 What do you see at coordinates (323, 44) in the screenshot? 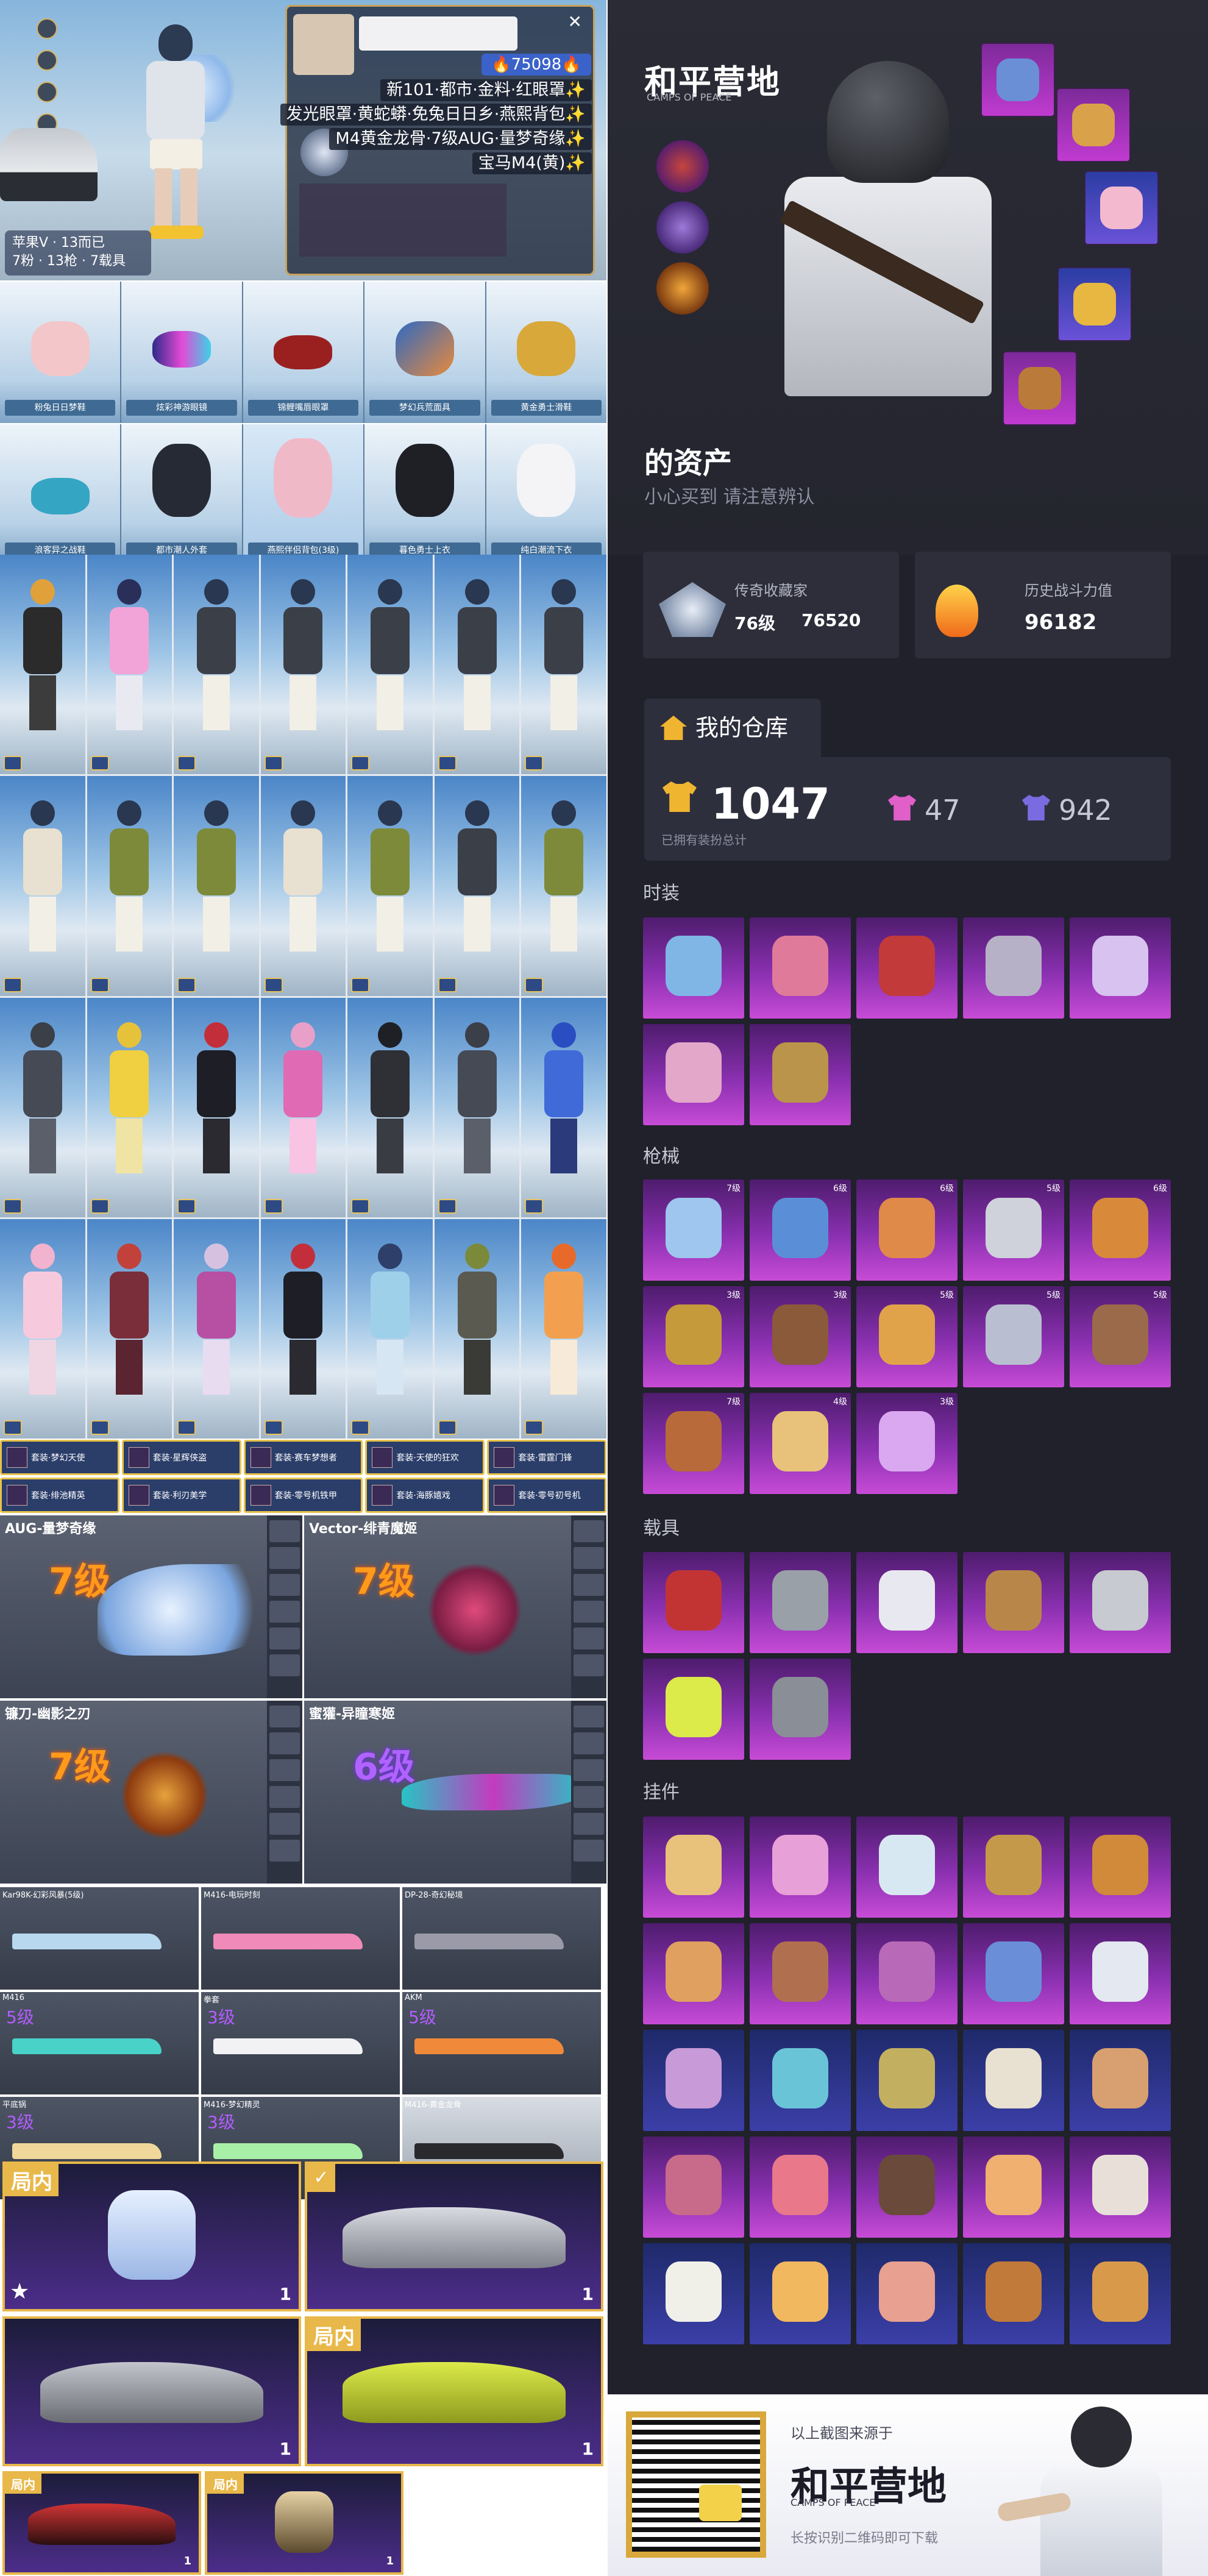
I see `avatar` at bounding box center [323, 44].